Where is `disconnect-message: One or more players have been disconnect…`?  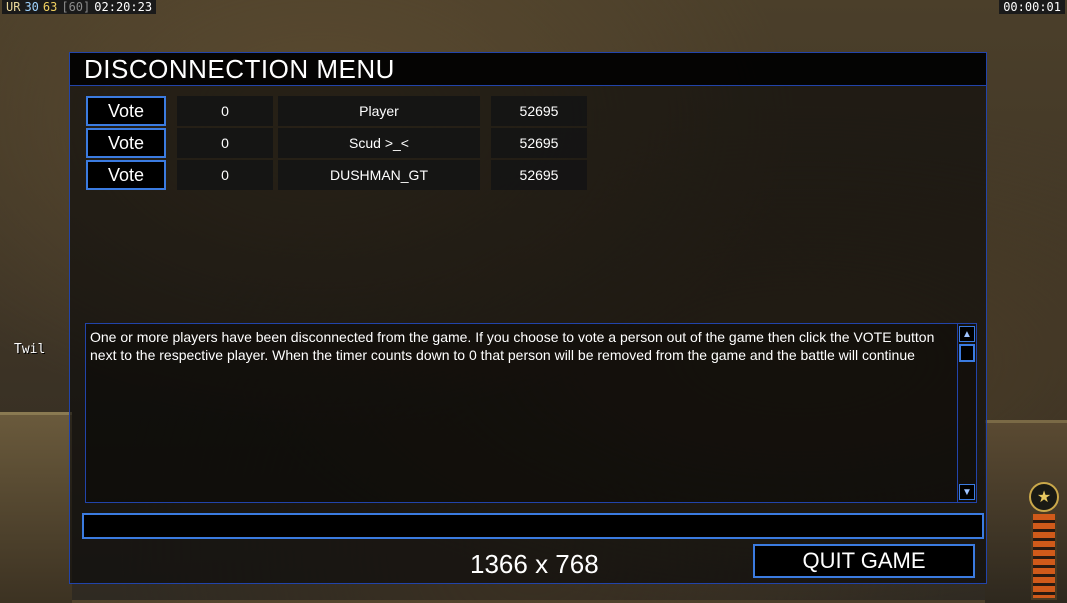 disconnect-message: One or more players have been disconnect… is located at coordinates (512, 346).